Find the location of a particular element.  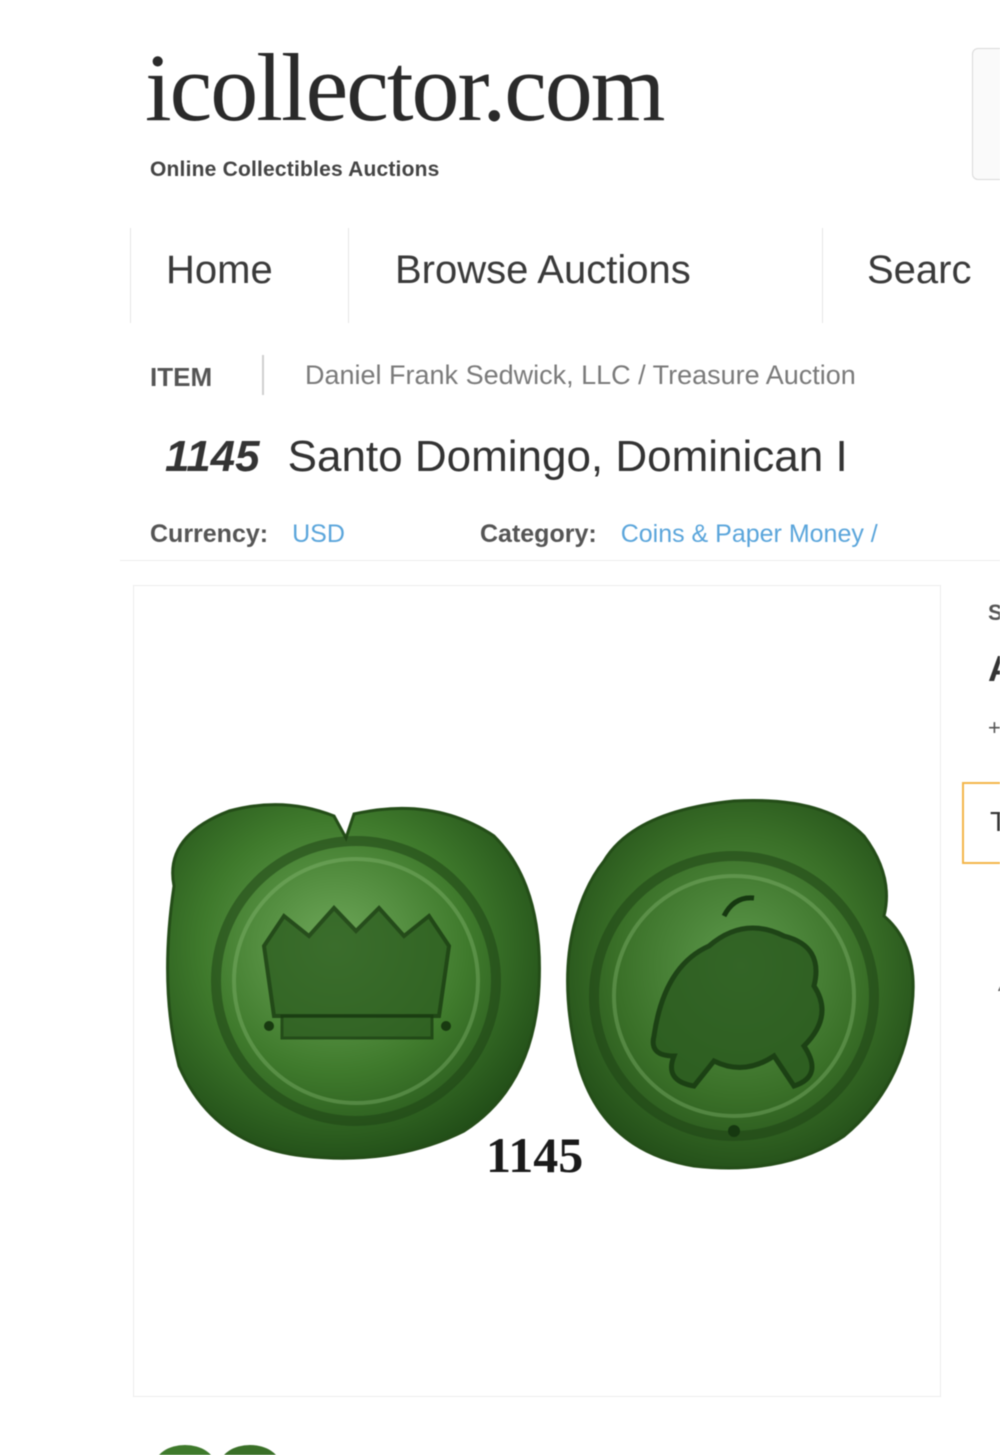

coin-reverse is located at coordinates (740, 984).